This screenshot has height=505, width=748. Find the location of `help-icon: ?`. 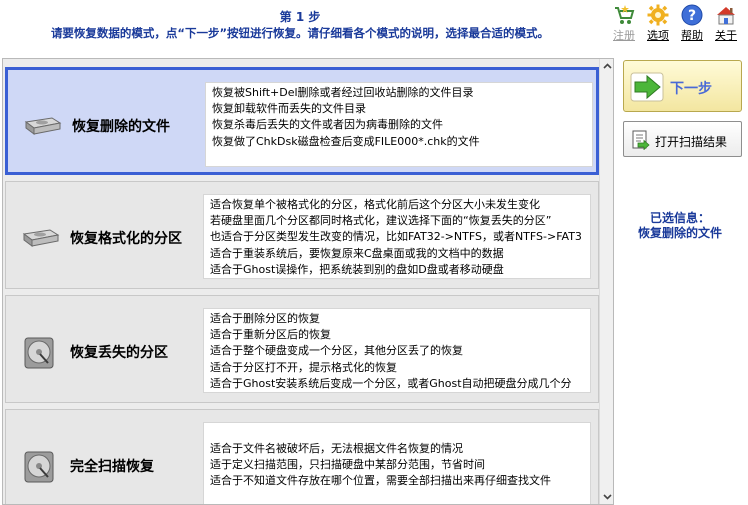

help-icon: ? is located at coordinates (692, 15).